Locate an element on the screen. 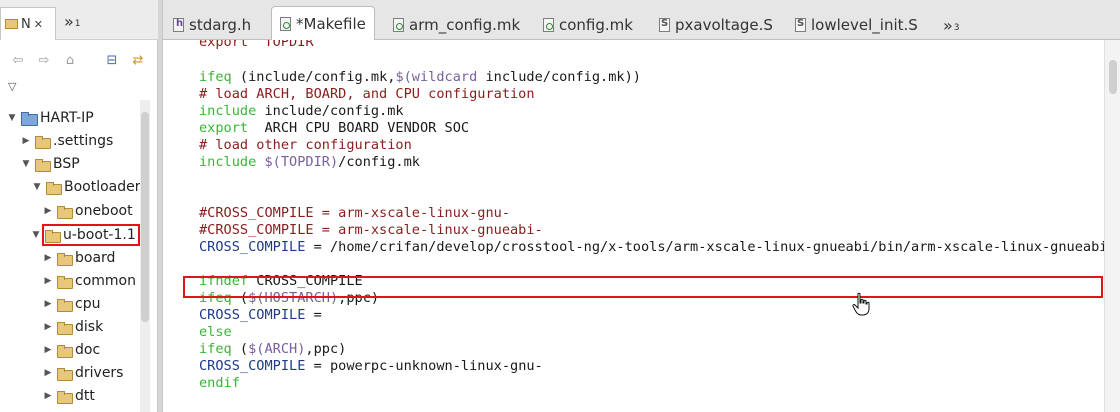 This screenshot has width=1120, height=412. tab-label: pxavoltage.S is located at coordinates (724, 25).